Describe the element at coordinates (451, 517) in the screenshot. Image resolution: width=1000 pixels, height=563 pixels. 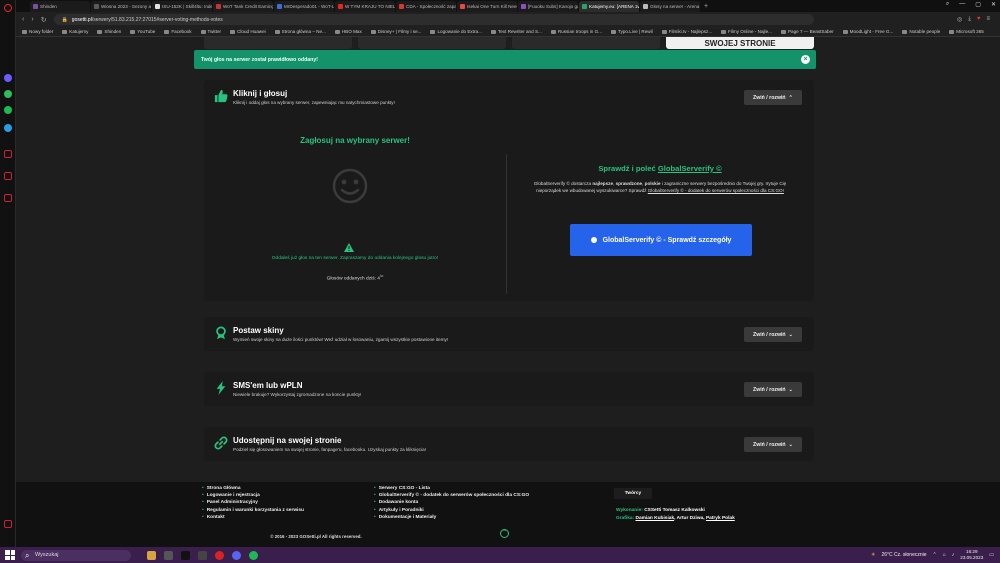
I see `footer-link: Dokumentacje i Materiały` at that location.